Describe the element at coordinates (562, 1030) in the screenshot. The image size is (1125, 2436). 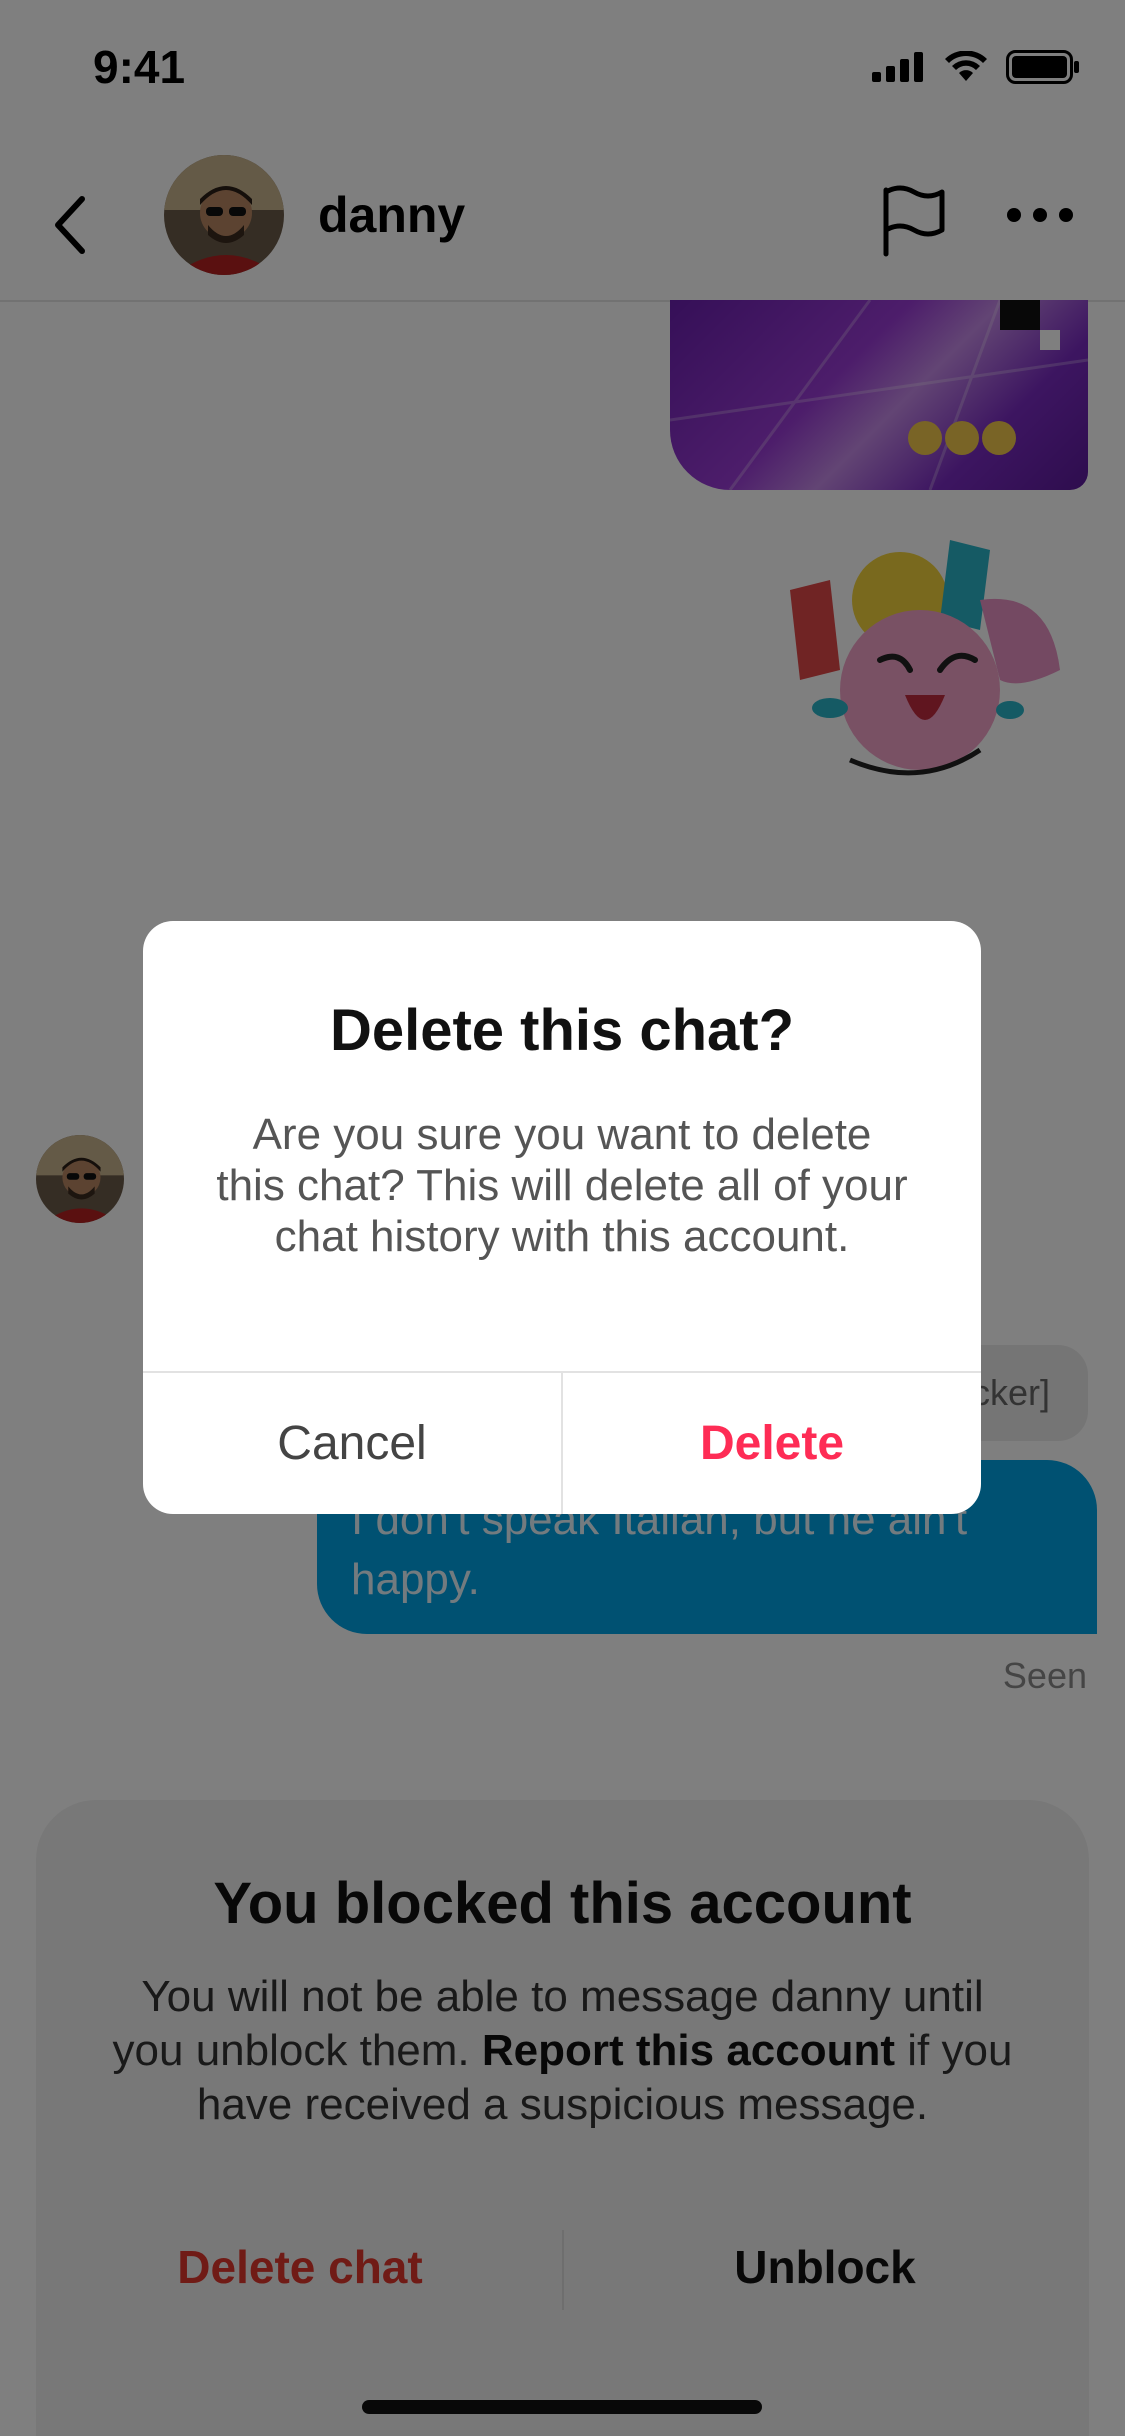
I see `dialog-title: Delete this chat?` at that location.